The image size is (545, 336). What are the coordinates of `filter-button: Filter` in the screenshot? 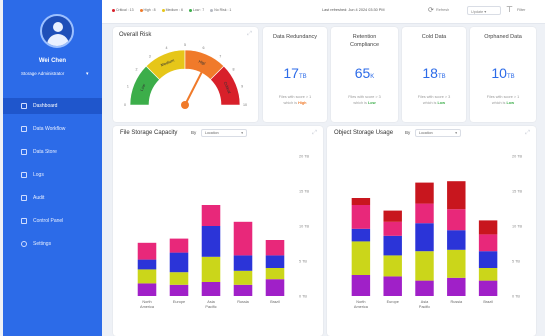 It's located at (521, 10).